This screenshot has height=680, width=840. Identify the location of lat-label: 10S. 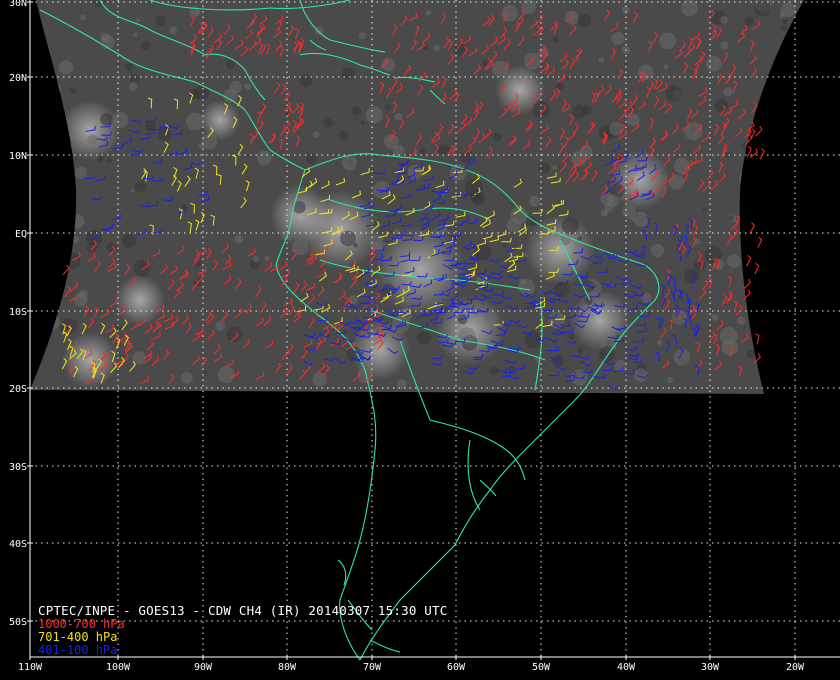
(18, 312).